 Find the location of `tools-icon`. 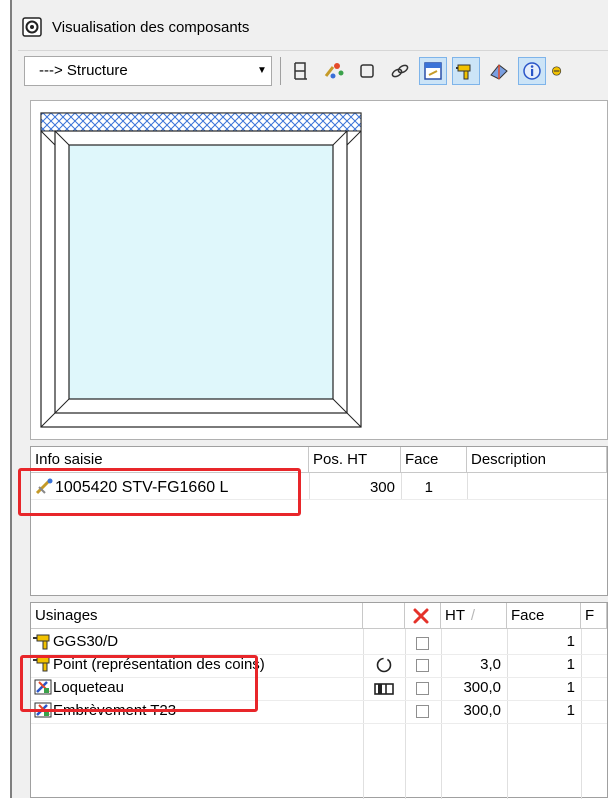

tools-icon is located at coordinates (557, 70).